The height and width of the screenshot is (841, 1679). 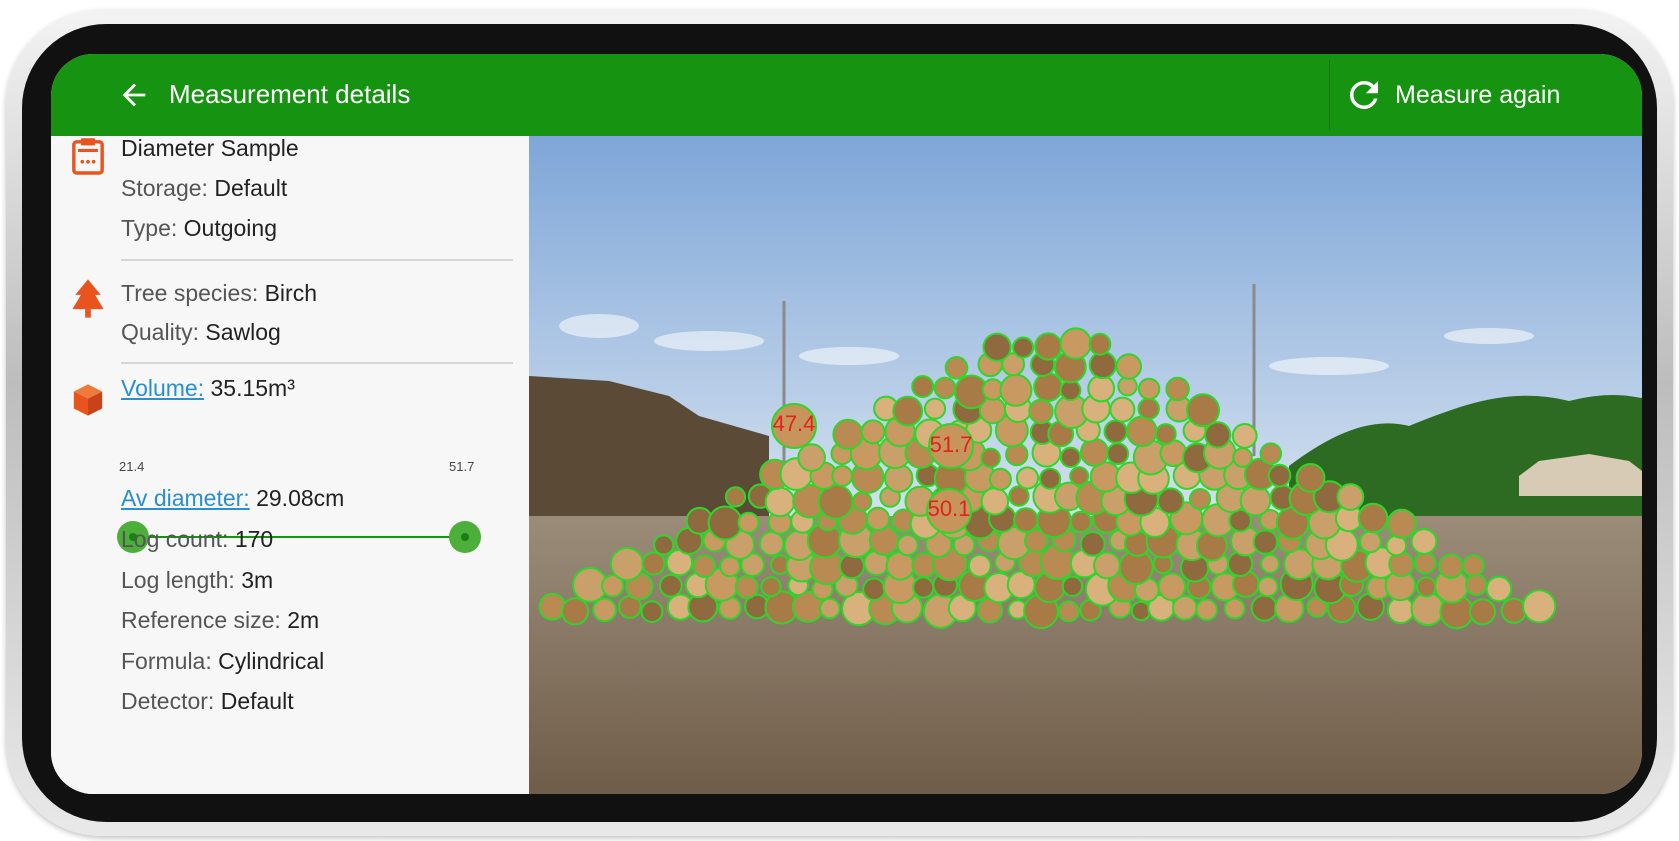 I want to click on range-max-thumb, so click(x=465, y=537).